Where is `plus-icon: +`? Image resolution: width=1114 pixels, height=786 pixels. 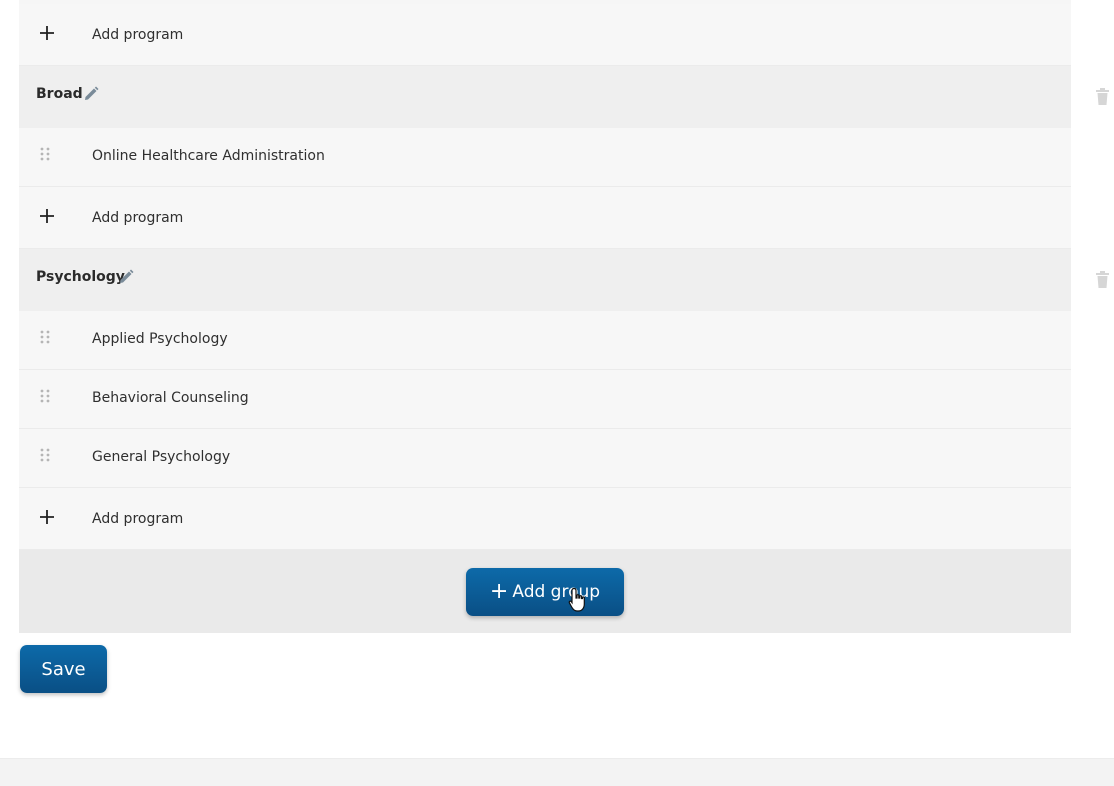
plus-icon: + is located at coordinates (499, 591).